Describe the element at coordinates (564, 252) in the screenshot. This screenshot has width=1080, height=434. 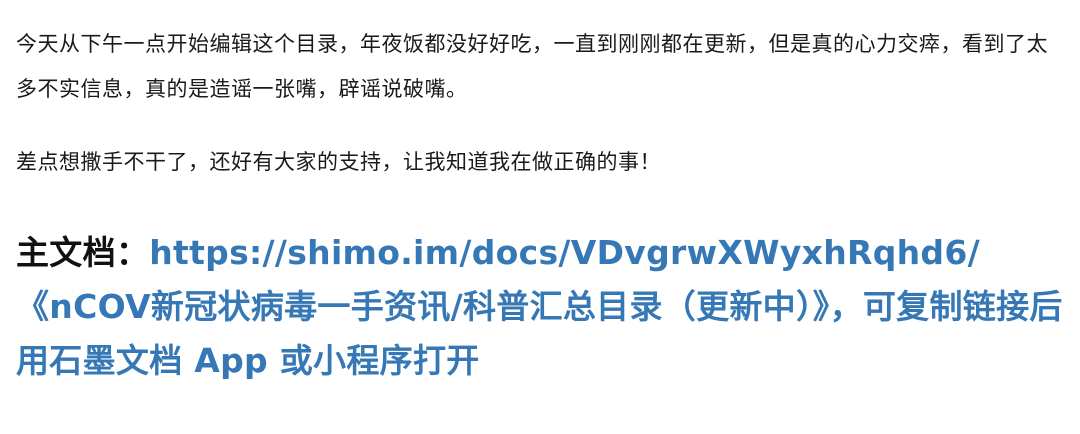
I see `main-document-url: https://shimo.im/docs/VDvgrwXWyxhRqhd6/` at that location.